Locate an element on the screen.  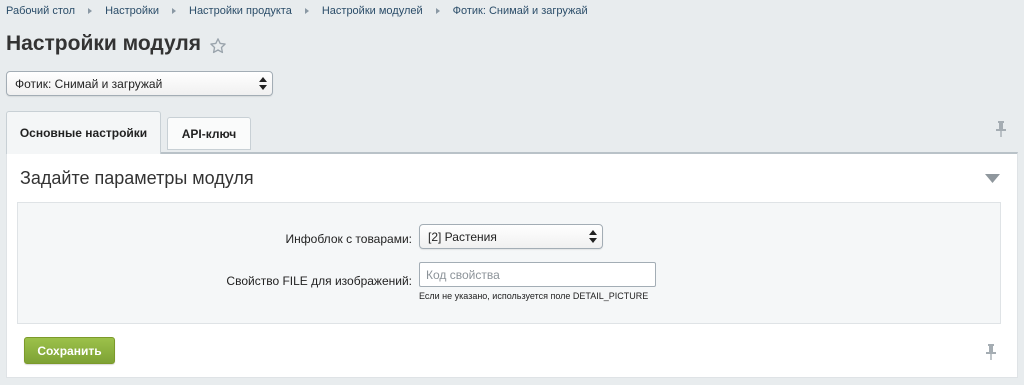
star-icon is located at coordinates (218, 46).